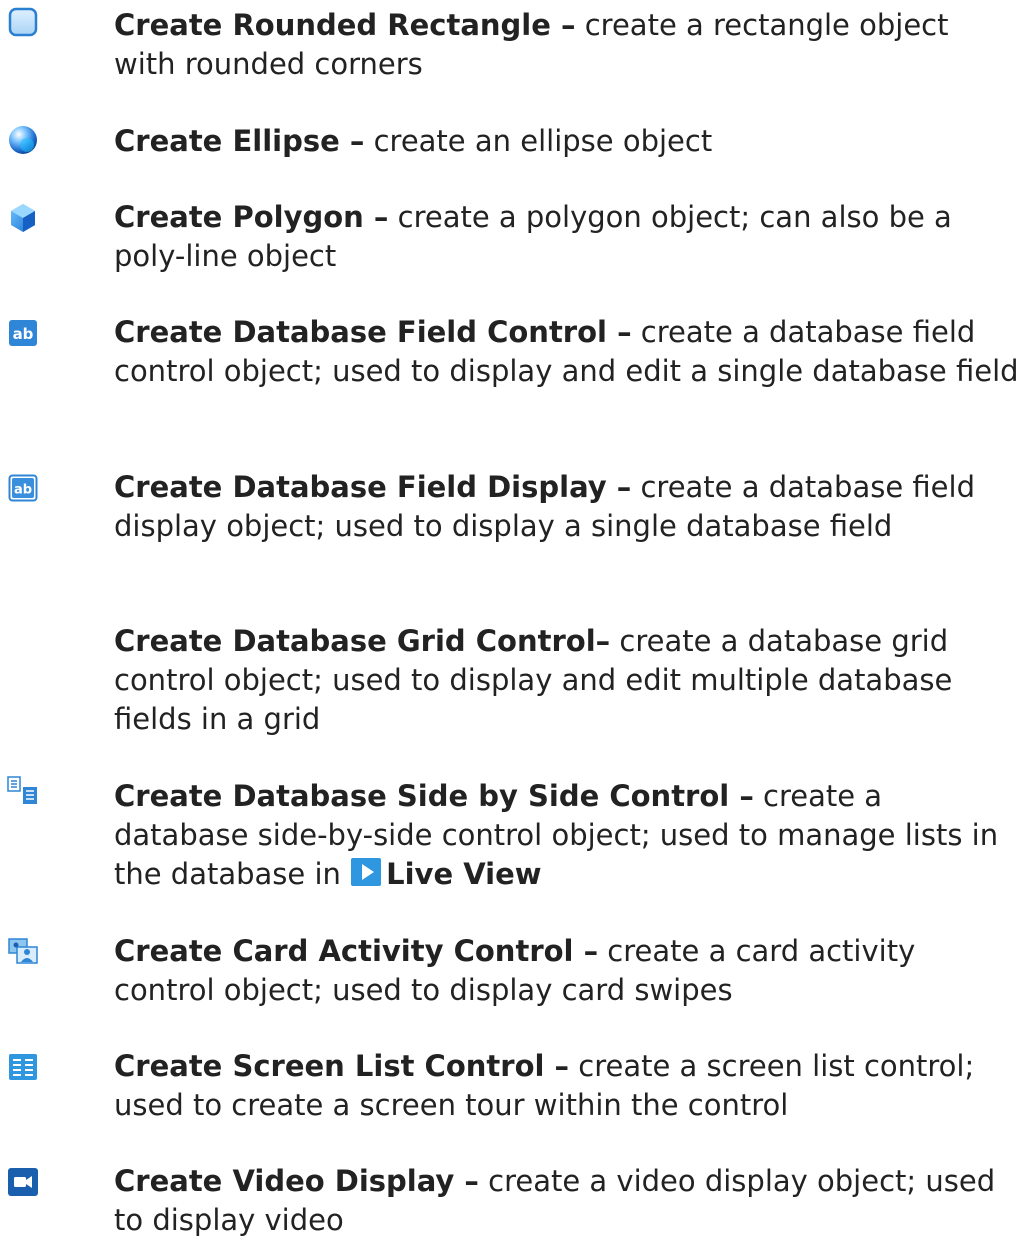 Image resolution: width=1022 pixels, height=1240 pixels. What do you see at coordinates (23, 140) in the screenshot?
I see `ellipse-icon` at bounding box center [23, 140].